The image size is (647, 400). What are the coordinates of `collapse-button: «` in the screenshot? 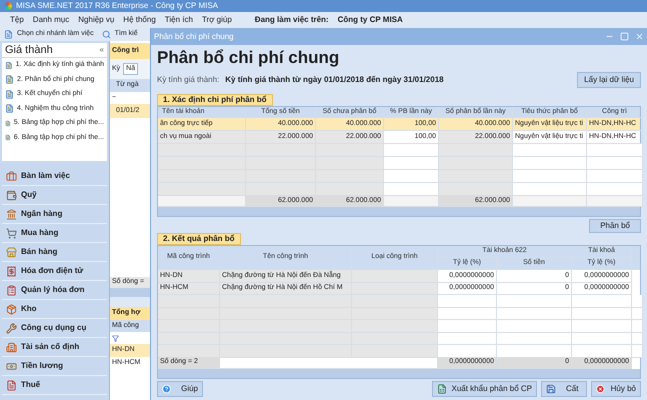 It's located at (102, 50).